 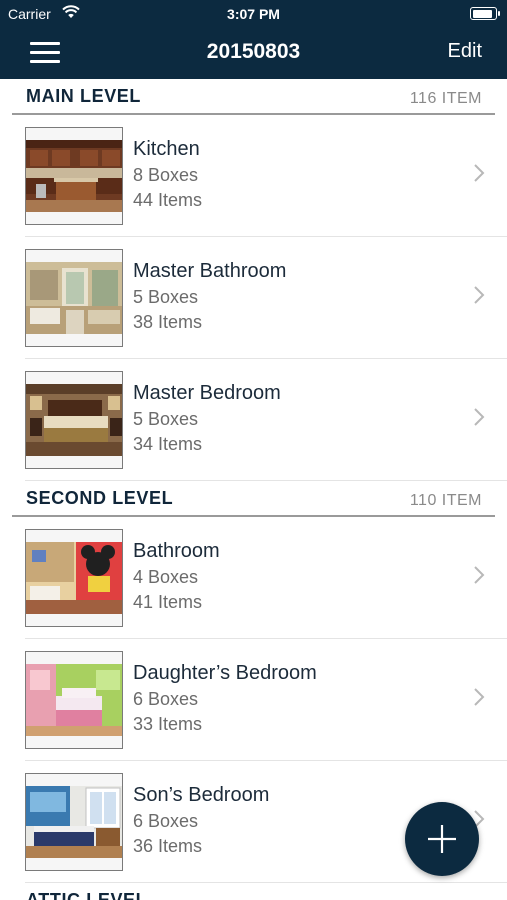 What do you see at coordinates (176, 551) in the screenshot?
I see `room-name: Bathroom` at bounding box center [176, 551].